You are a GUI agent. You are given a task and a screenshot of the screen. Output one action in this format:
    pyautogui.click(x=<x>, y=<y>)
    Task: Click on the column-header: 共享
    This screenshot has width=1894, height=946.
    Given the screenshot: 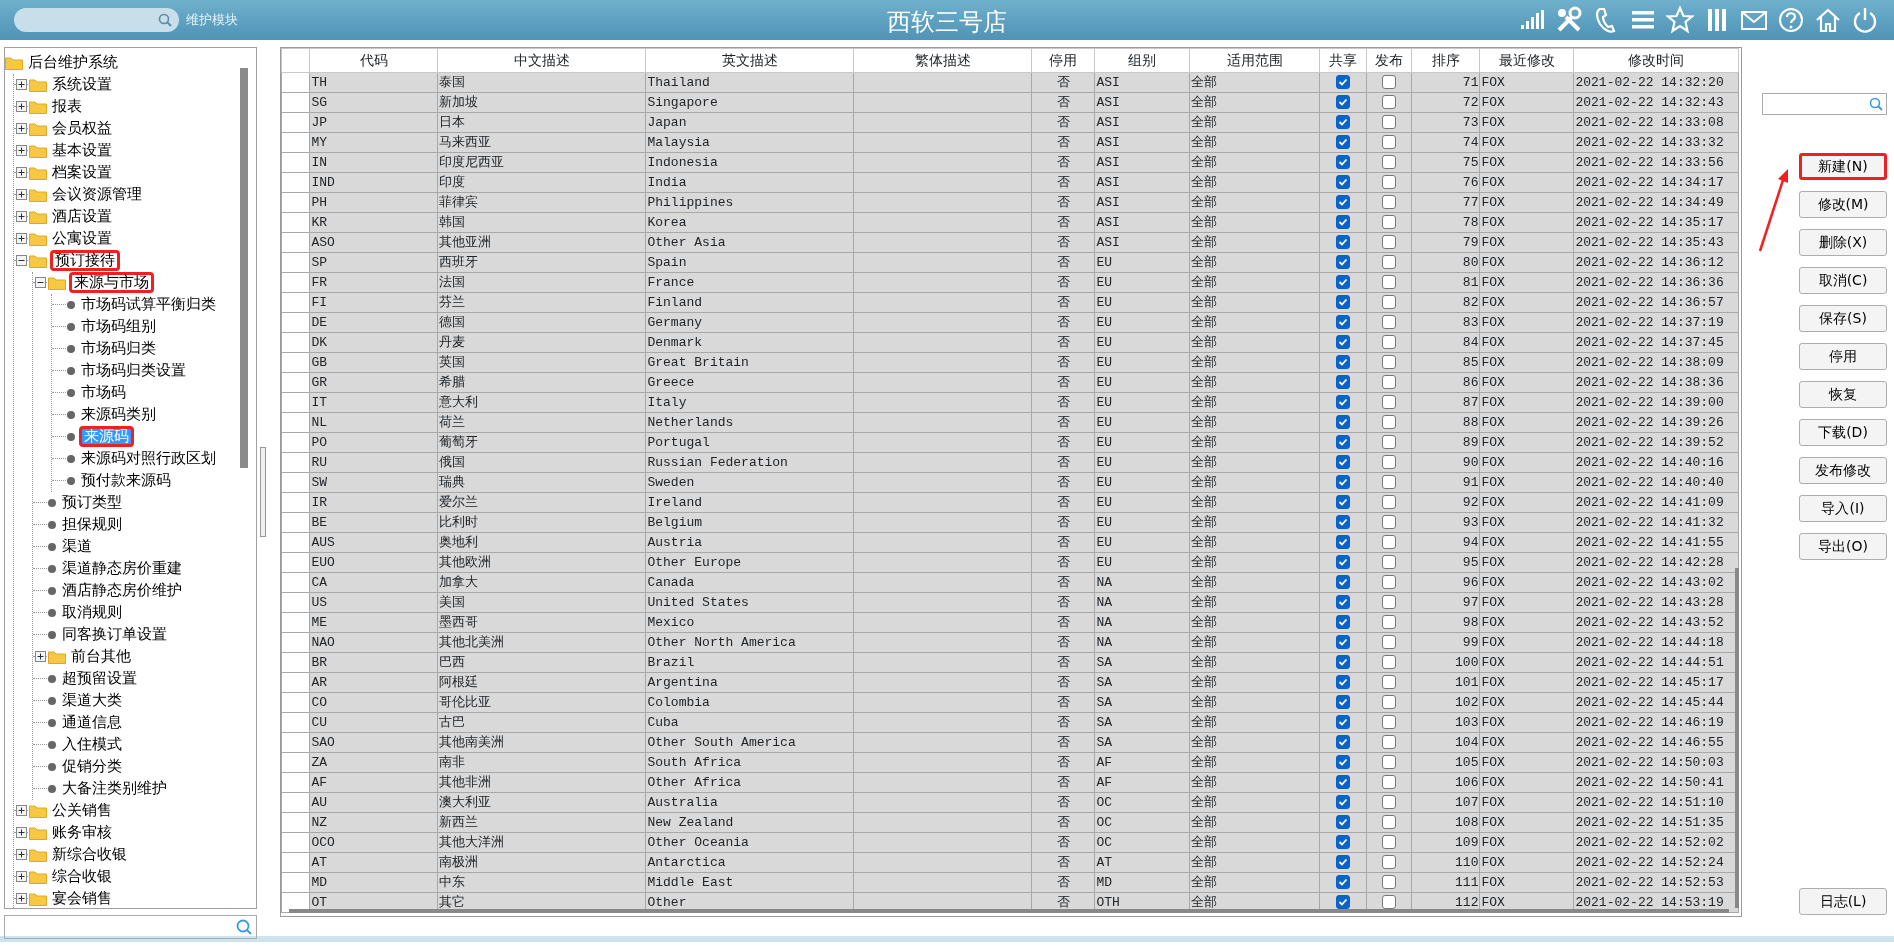 What is the action you would take?
    pyautogui.click(x=1343, y=60)
    